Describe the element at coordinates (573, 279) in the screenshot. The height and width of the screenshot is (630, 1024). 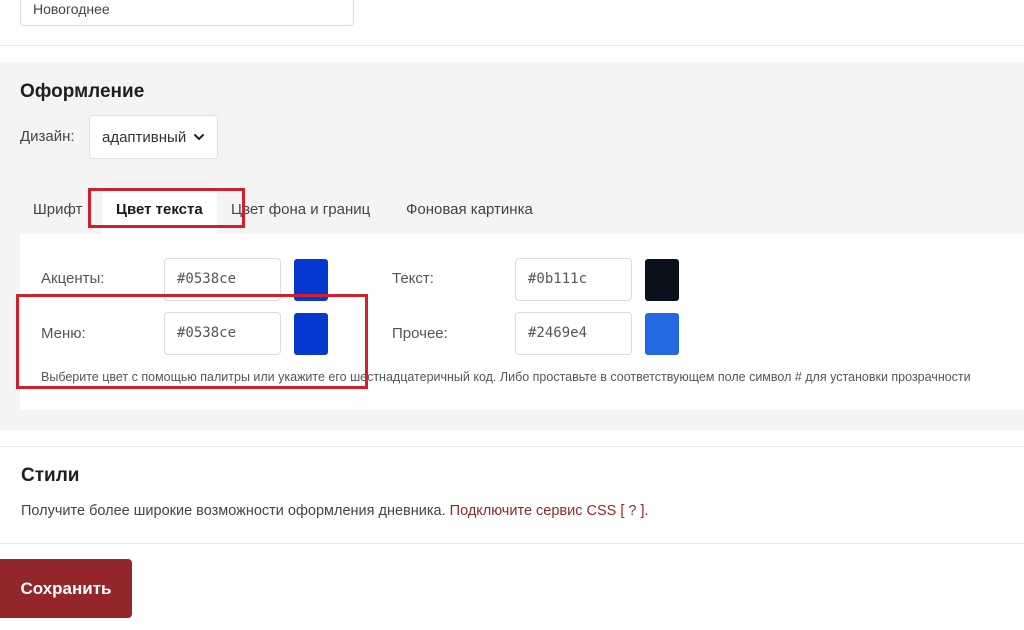
I see `text-hex-input: #0b111c` at that location.